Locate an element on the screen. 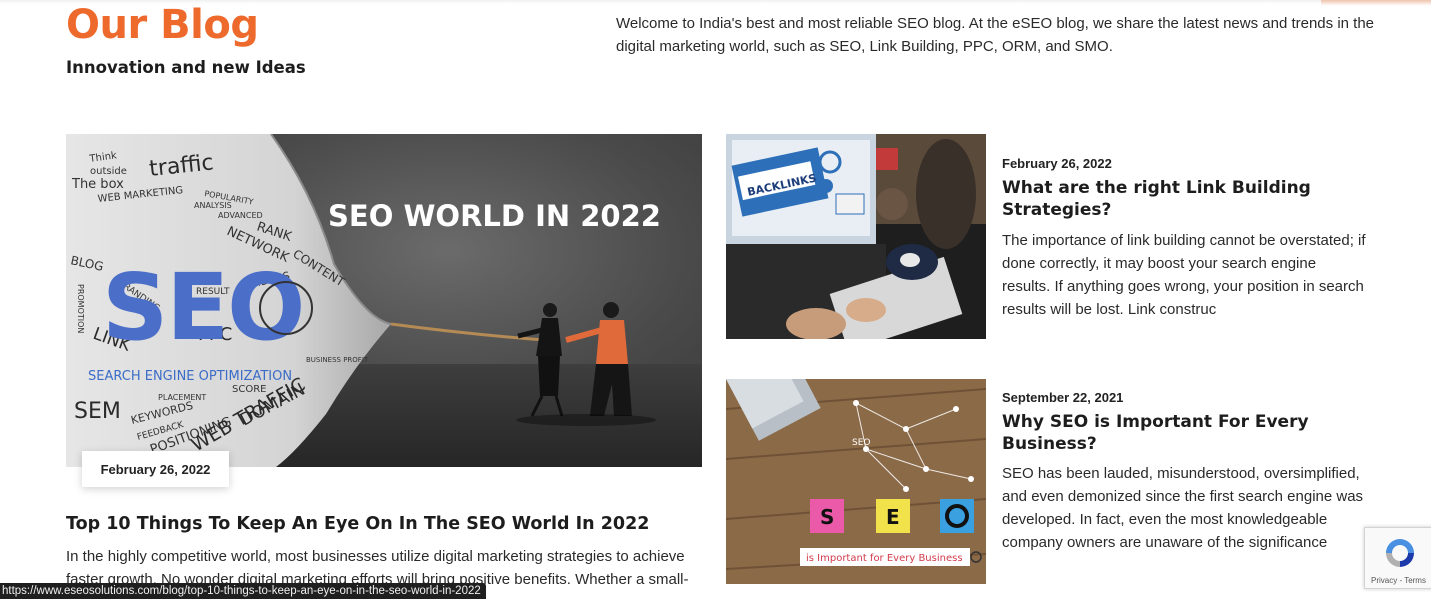 The height and width of the screenshot is (599, 1431). seo-big-letters: SEO is located at coordinates (202, 307).